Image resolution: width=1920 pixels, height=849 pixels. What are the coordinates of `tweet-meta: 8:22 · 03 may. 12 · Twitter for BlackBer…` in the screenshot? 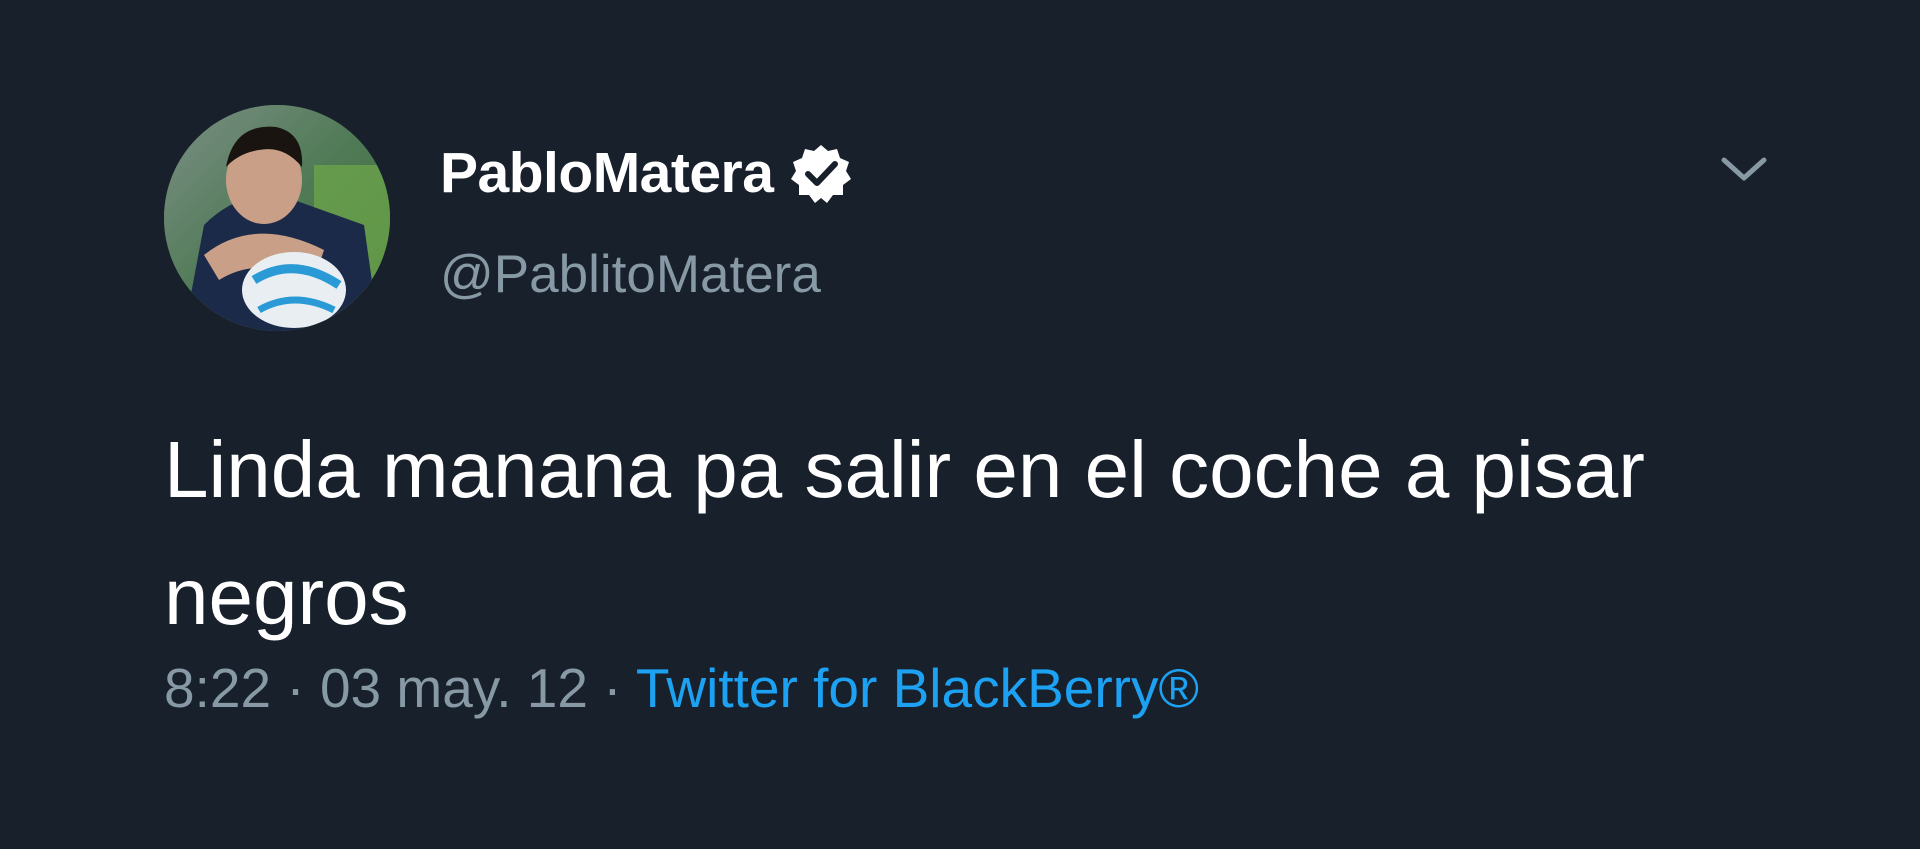 It's located at (681, 688).